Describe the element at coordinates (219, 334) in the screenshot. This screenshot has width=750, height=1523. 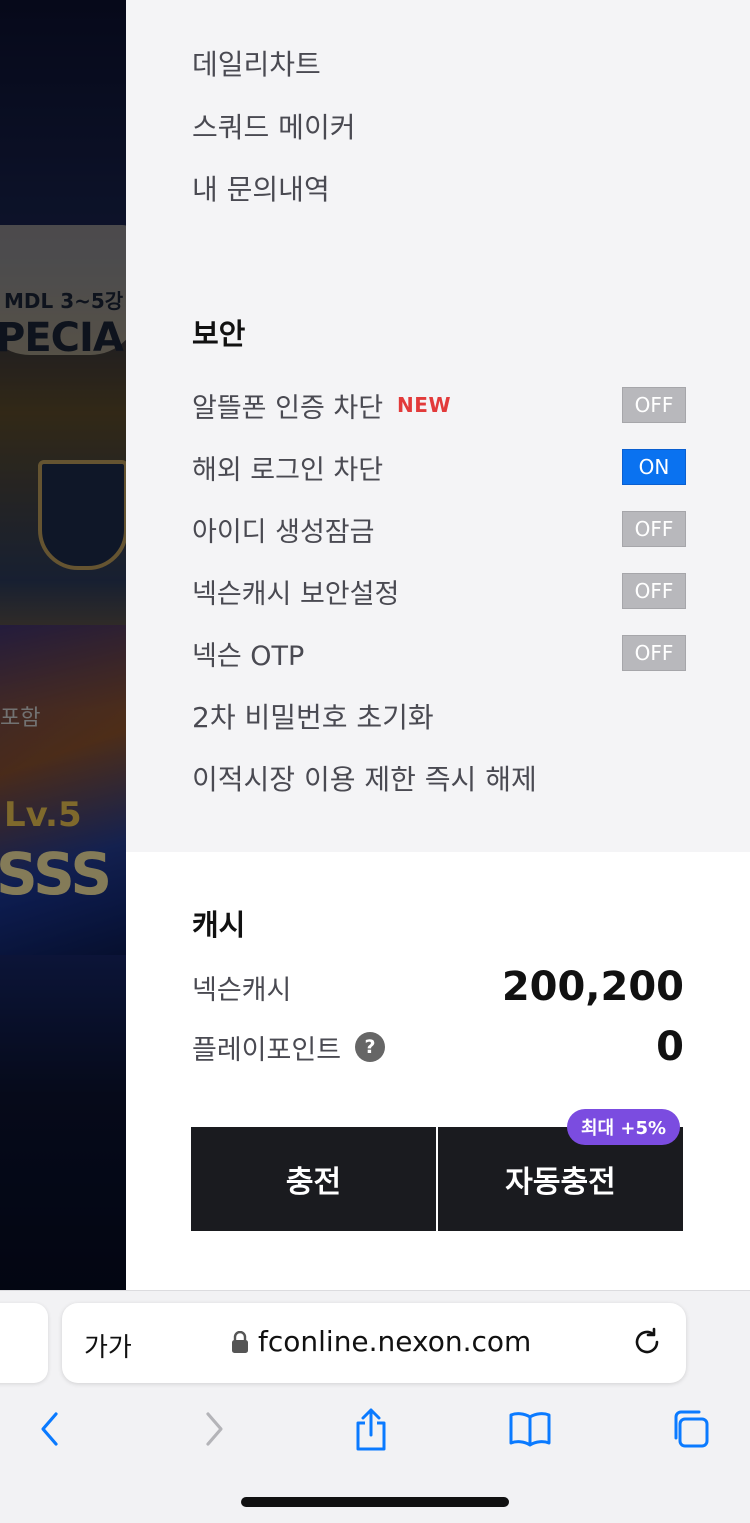
I see `security-section-title: 보안` at that location.